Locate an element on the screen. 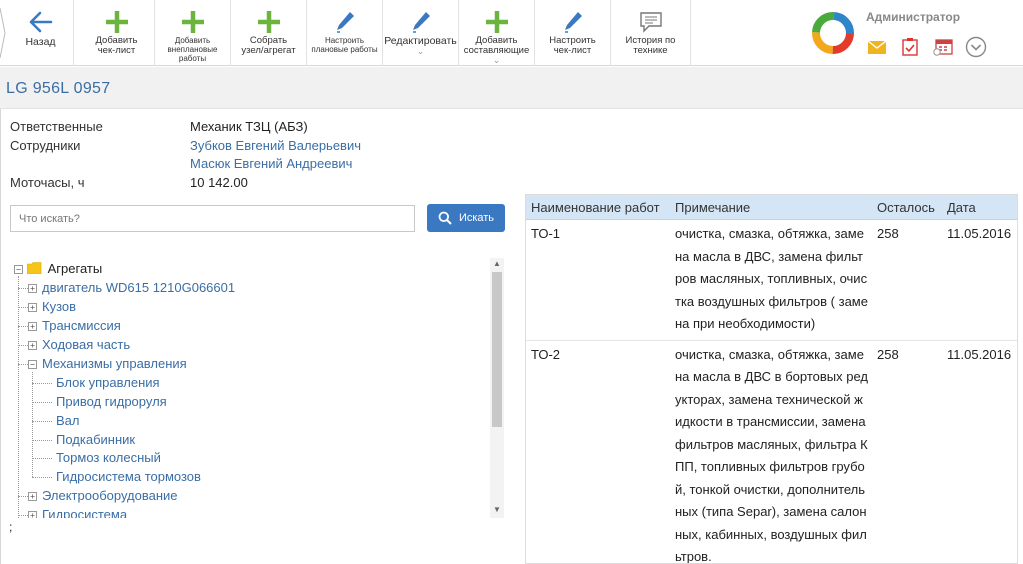  left-border is located at coordinates (0, 336).